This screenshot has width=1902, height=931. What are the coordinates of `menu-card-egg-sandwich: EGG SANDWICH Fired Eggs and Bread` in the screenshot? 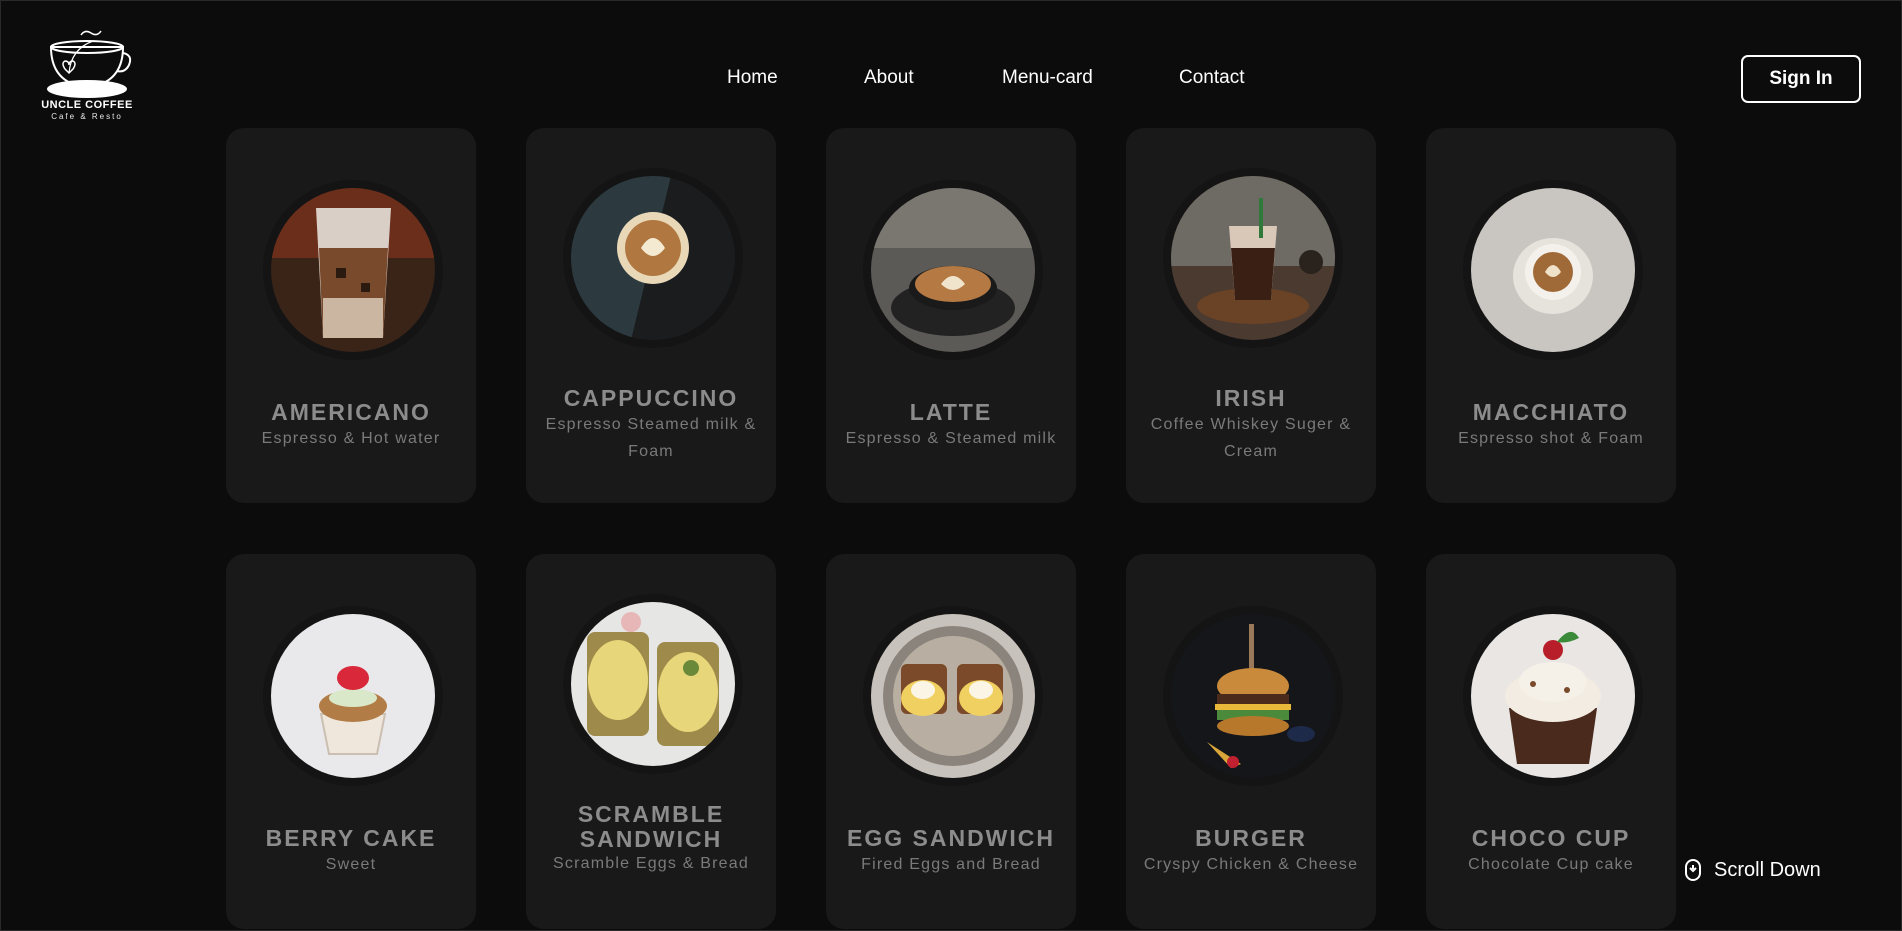 It's located at (951, 741).